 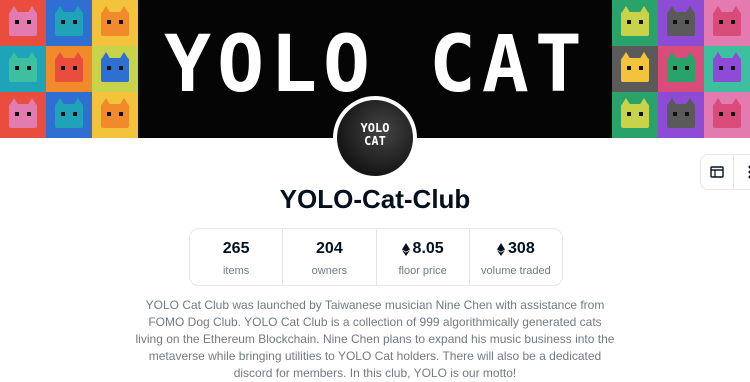 I want to click on stat-value: 308, so click(x=516, y=249).